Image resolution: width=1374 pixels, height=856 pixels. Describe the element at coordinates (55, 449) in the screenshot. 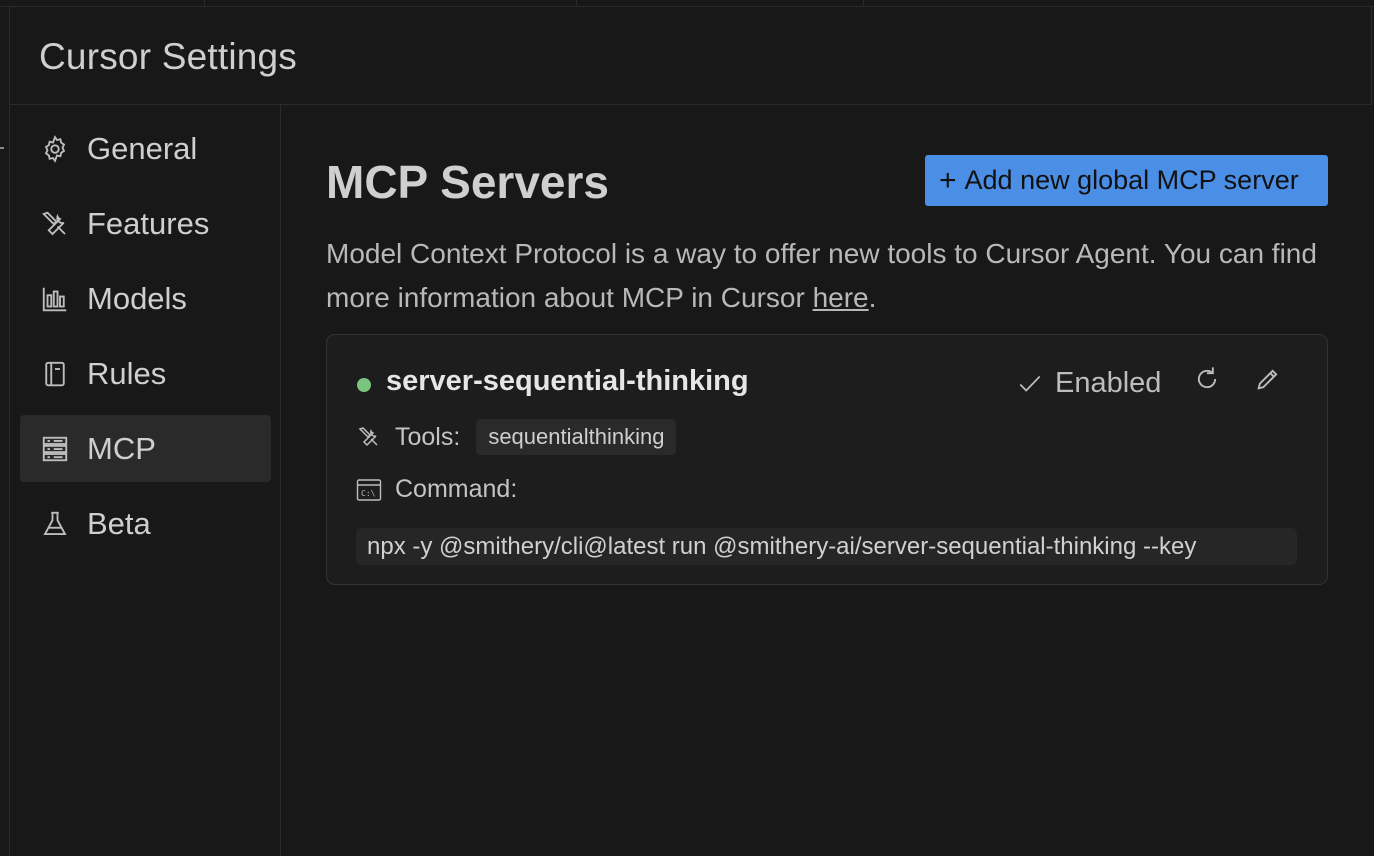

I see `server-icon` at that location.